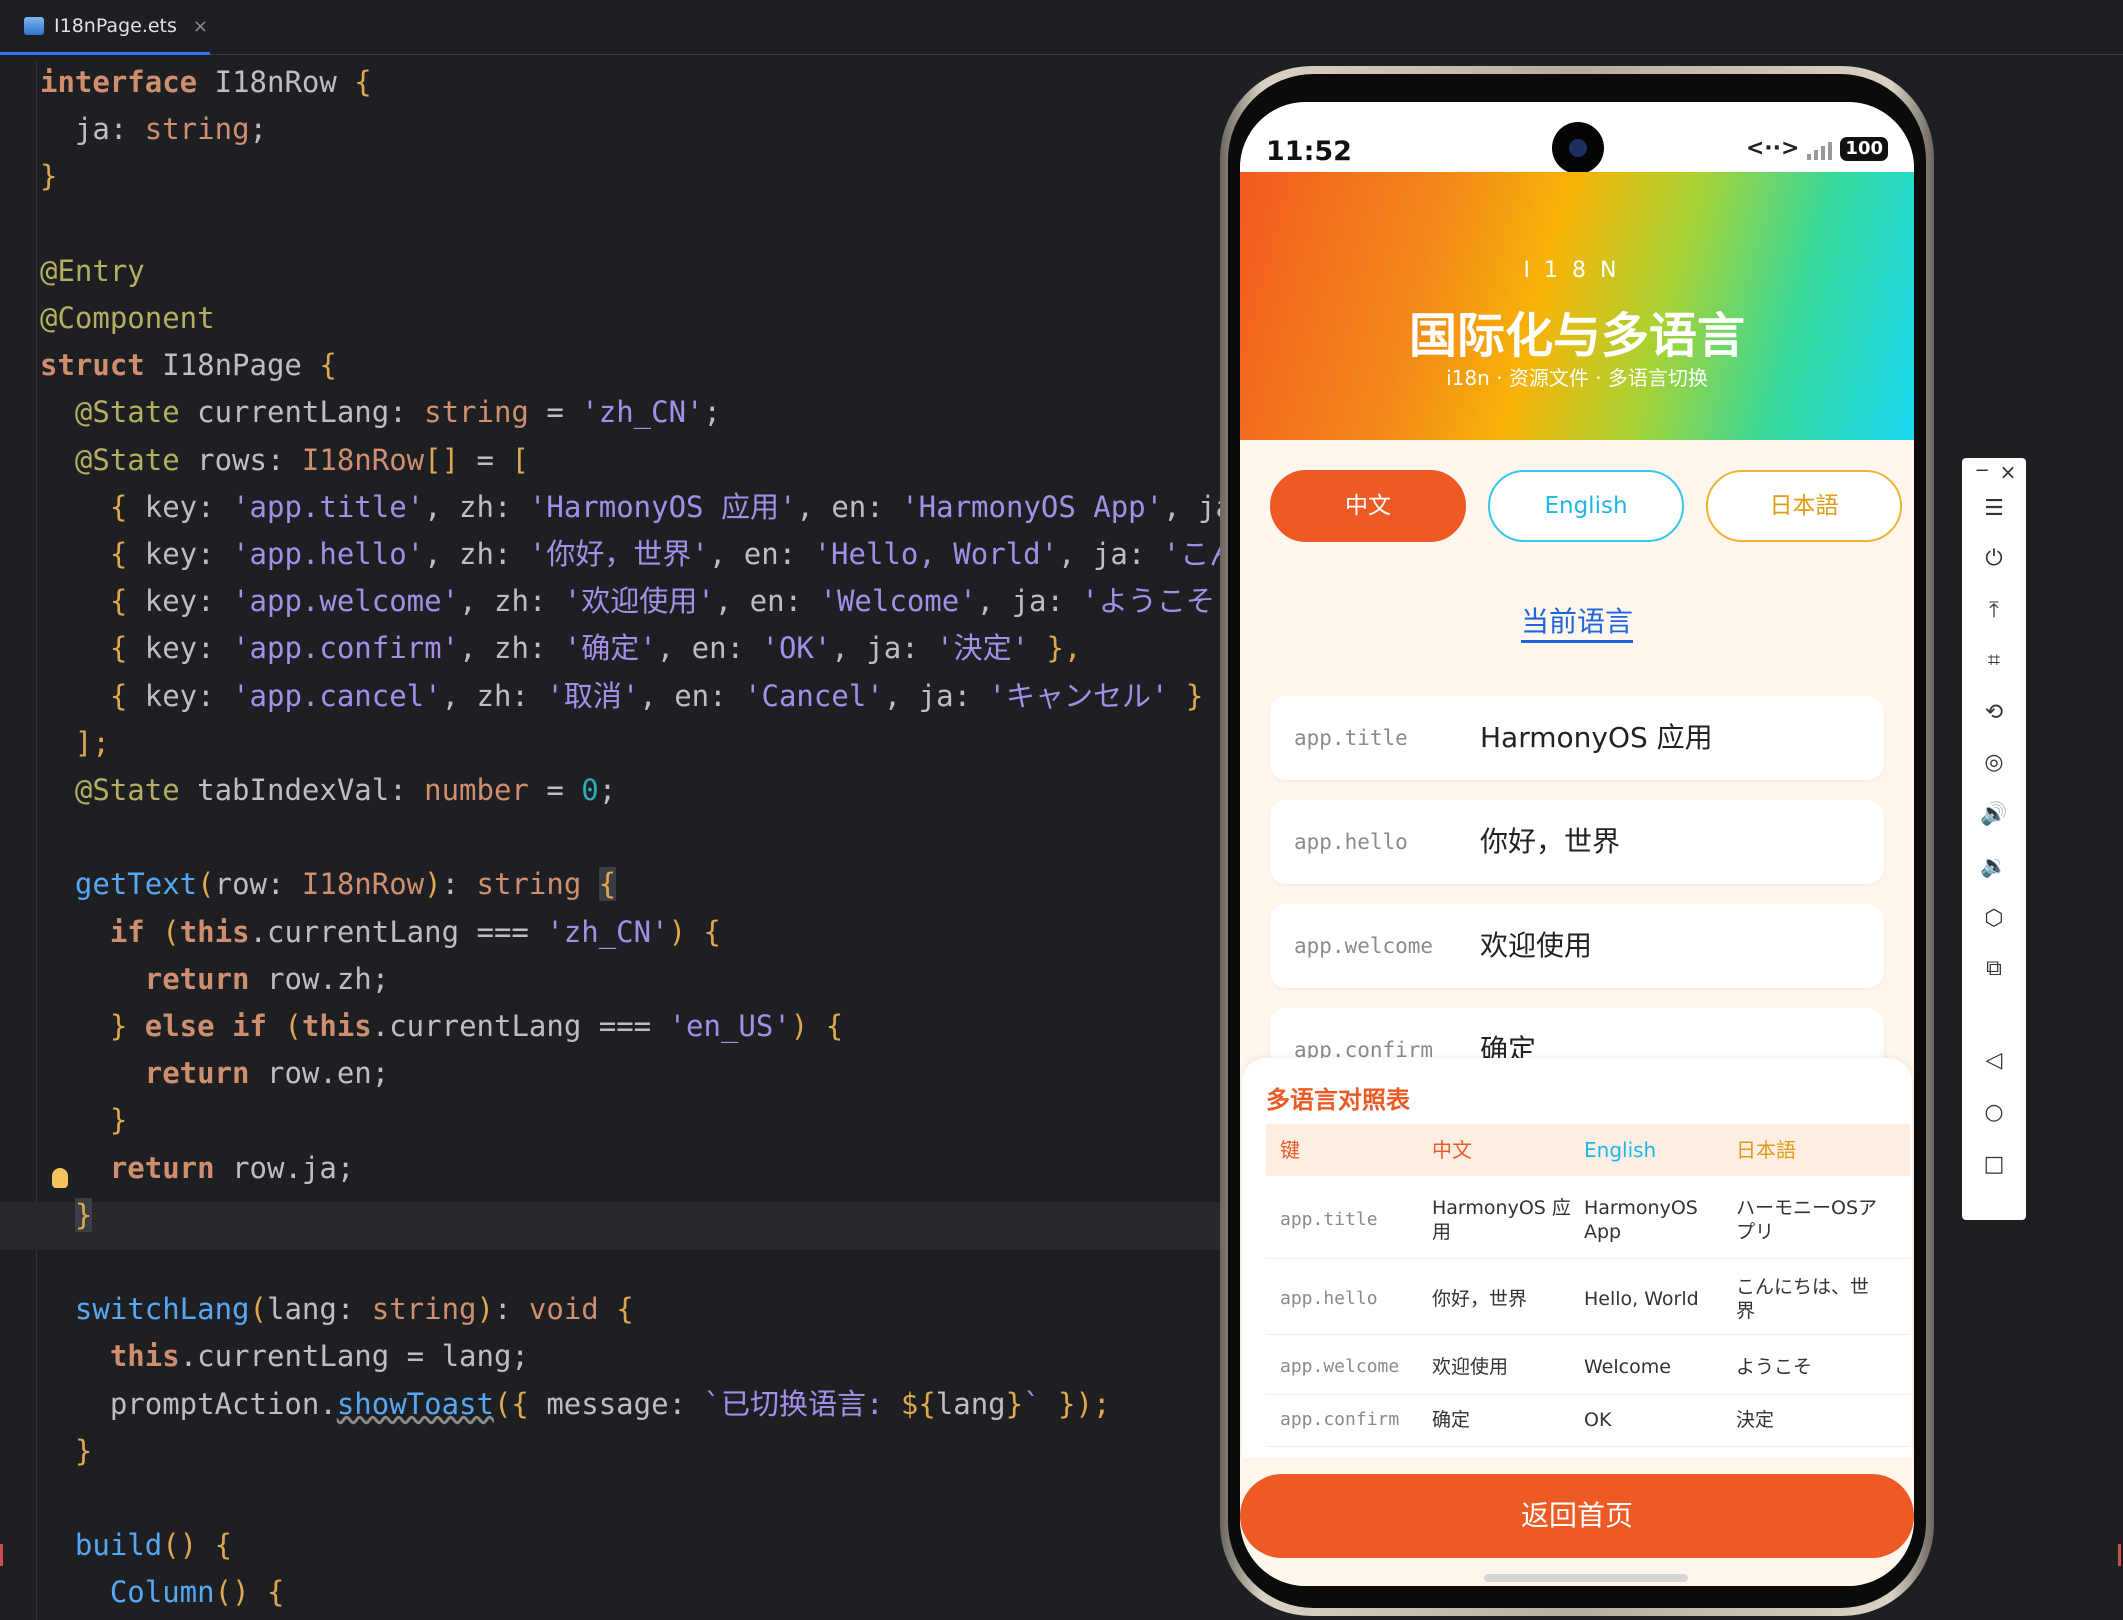 This screenshot has height=1620, width=2123. What do you see at coordinates (127, 318) in the screenshot?
I see `code-line: @Component` at bounding box center [127, 318].